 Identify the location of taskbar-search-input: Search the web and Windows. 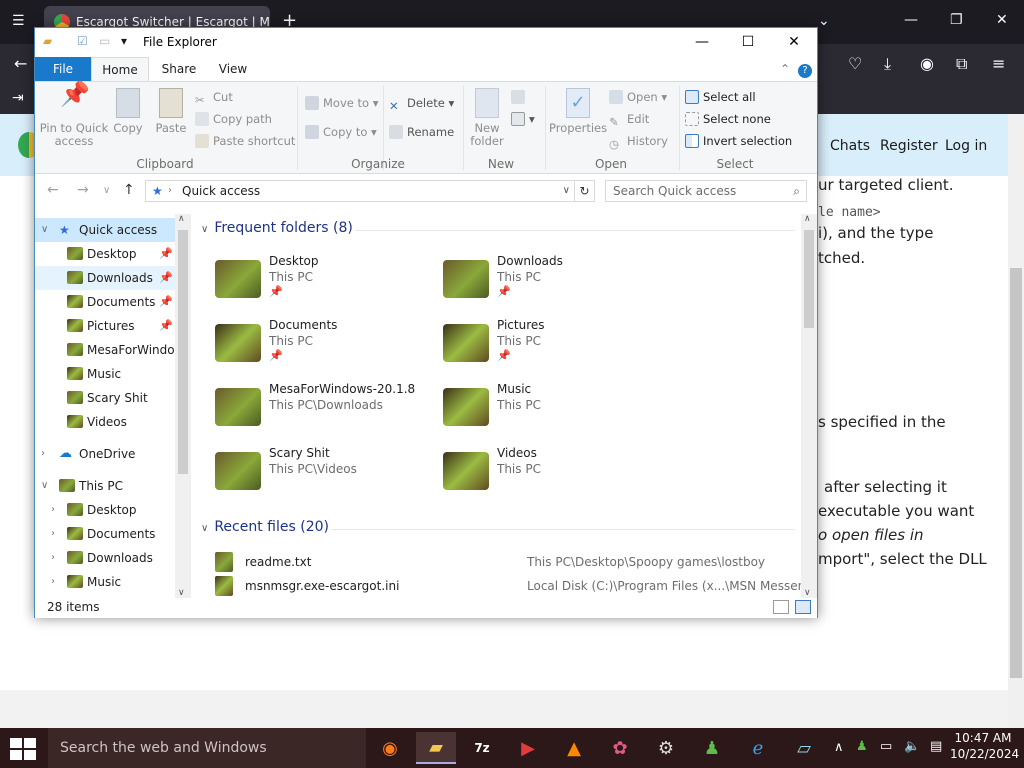
(207, 748).